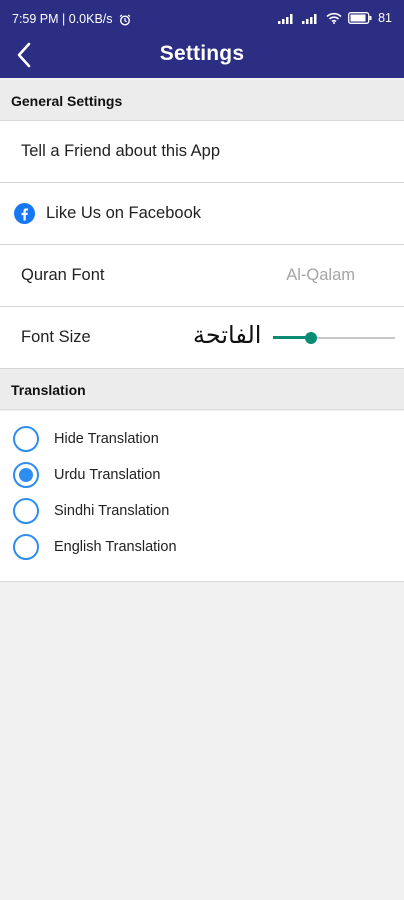  I want to click on status-right: 81, so click(335, 18).